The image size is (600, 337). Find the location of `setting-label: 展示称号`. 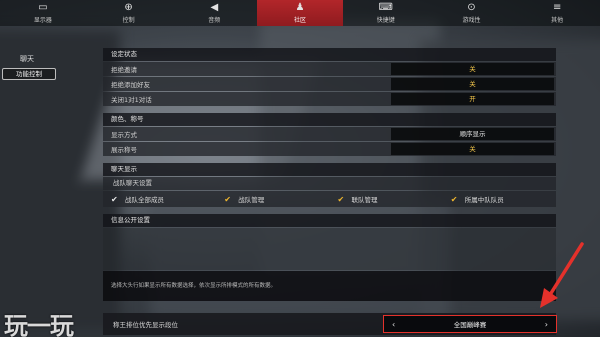

setting-label: 展示称号 is located at coordinates (124, 150).